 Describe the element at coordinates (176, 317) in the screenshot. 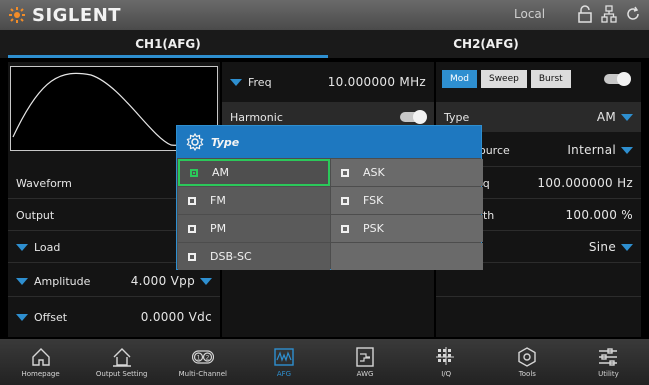

I see `offset-value: 0.0000 Vdc` at that location.